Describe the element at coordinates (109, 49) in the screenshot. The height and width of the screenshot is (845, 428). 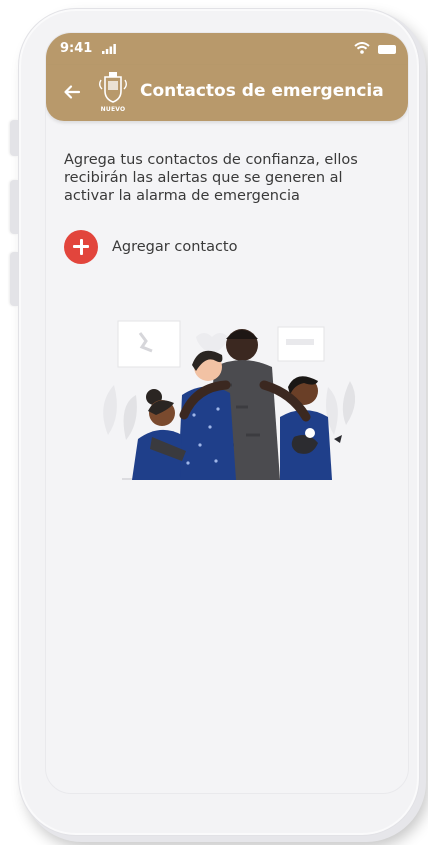
I see `signal-icon` at that location.